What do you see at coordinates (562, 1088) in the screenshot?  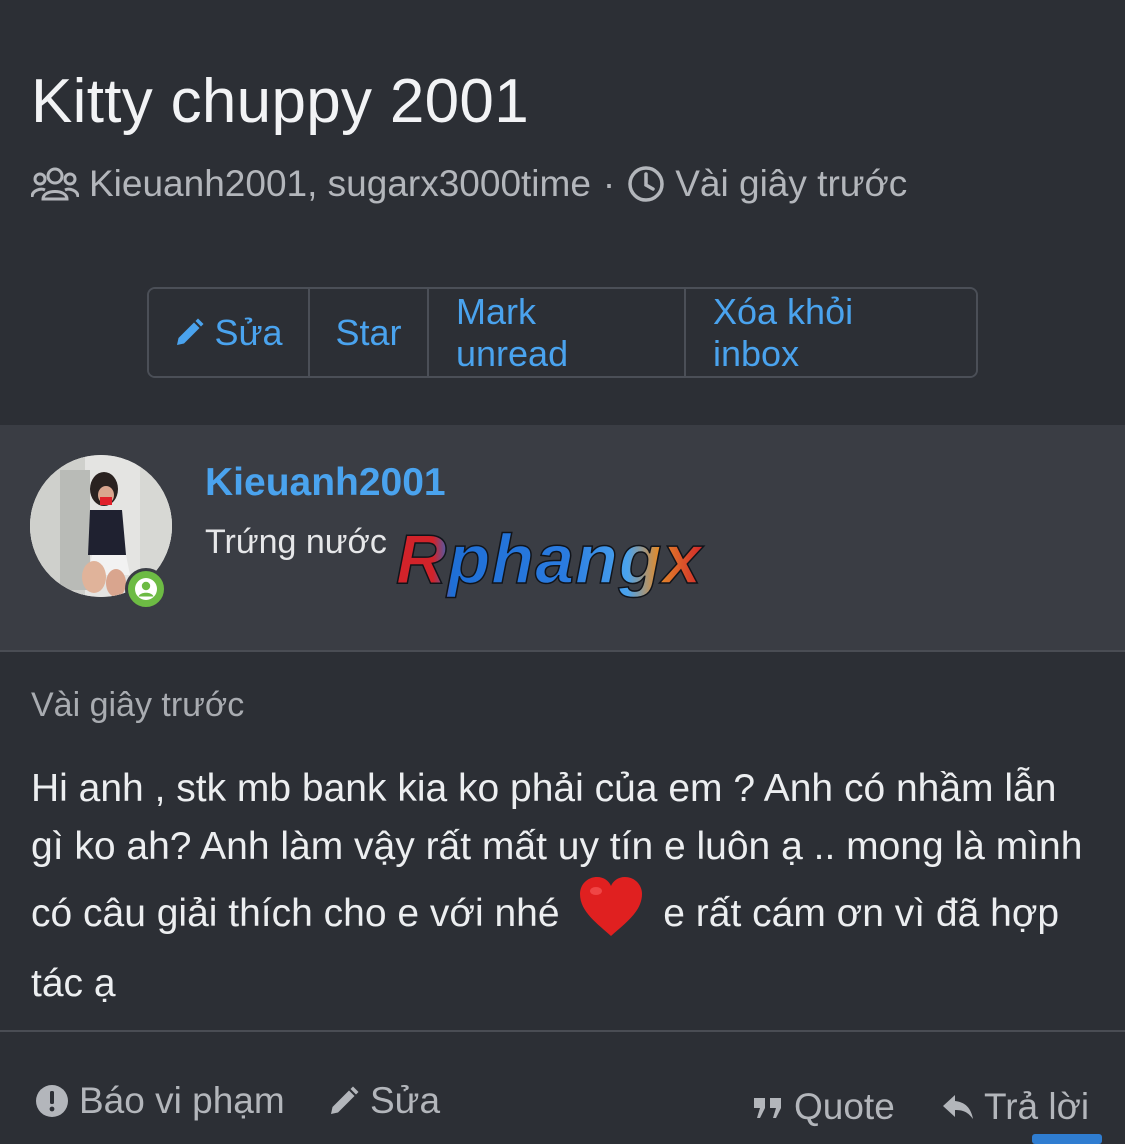 I see `message-actions: Báo vi phạm Sửa Quote Trả lời` at bounding box center [562, 1088].